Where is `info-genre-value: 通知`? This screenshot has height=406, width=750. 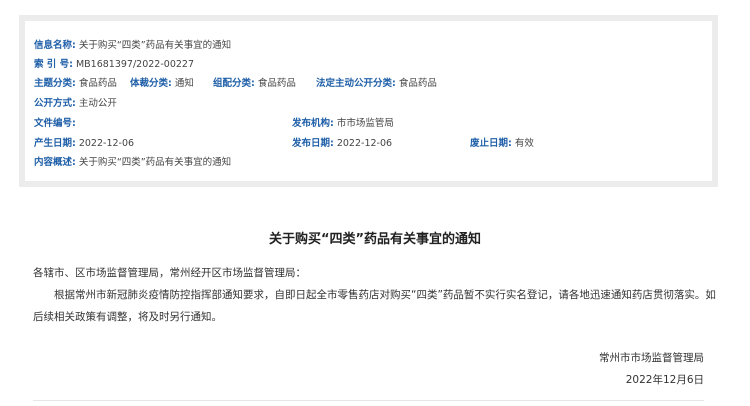
info-genre-value: 通知 is located at coordinates (184, 83).